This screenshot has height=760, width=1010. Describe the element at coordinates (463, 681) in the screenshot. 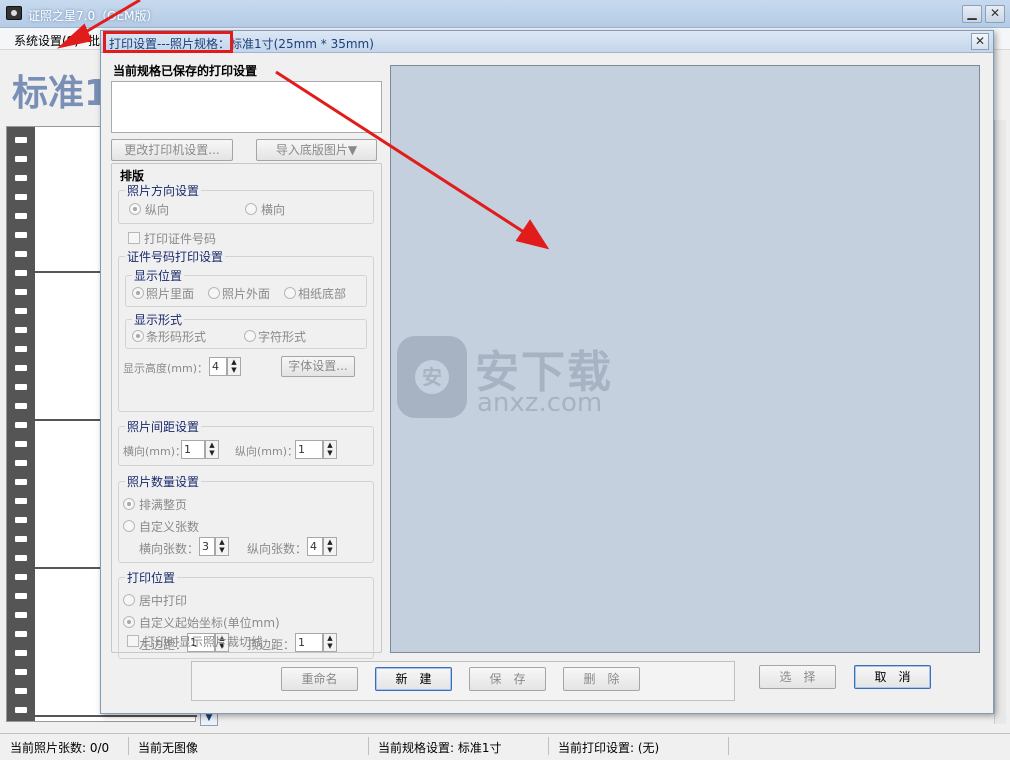

I see `bottom-button-frame` at that location.